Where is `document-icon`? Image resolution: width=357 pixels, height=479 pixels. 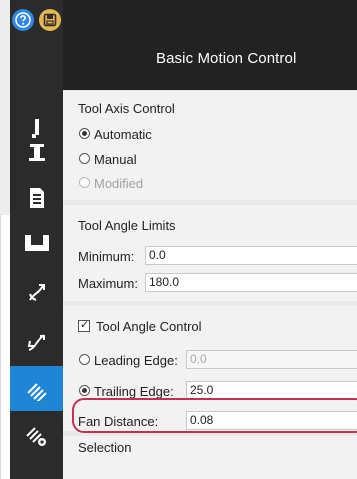
document-icon is located at coordinates (36, 197).